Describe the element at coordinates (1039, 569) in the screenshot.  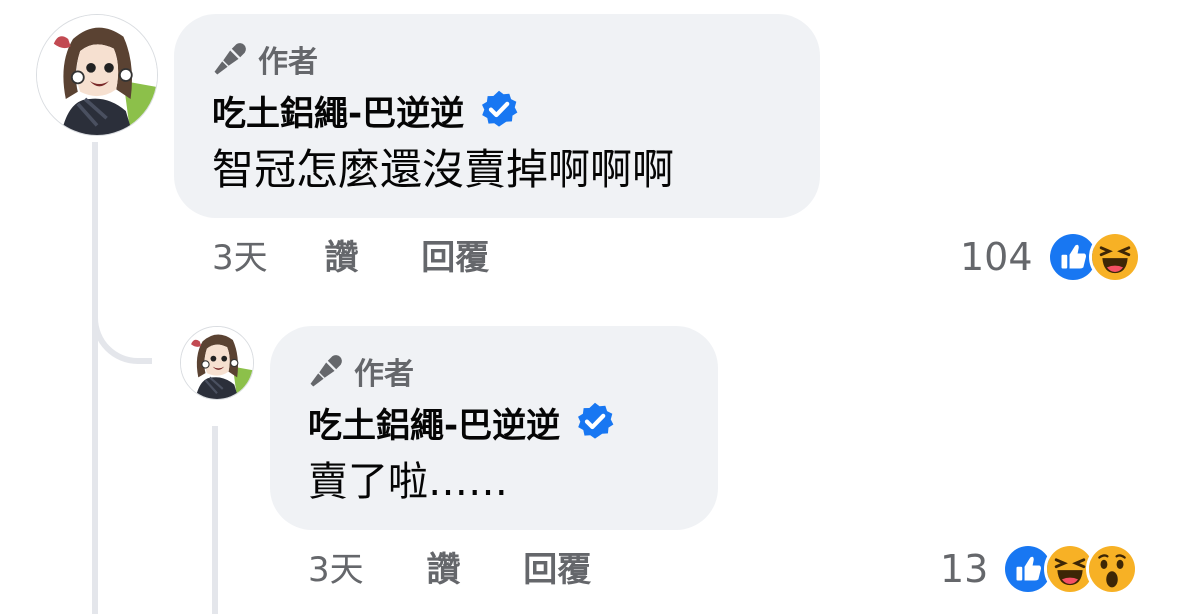
I see `reaction-summary: 13` at that location.